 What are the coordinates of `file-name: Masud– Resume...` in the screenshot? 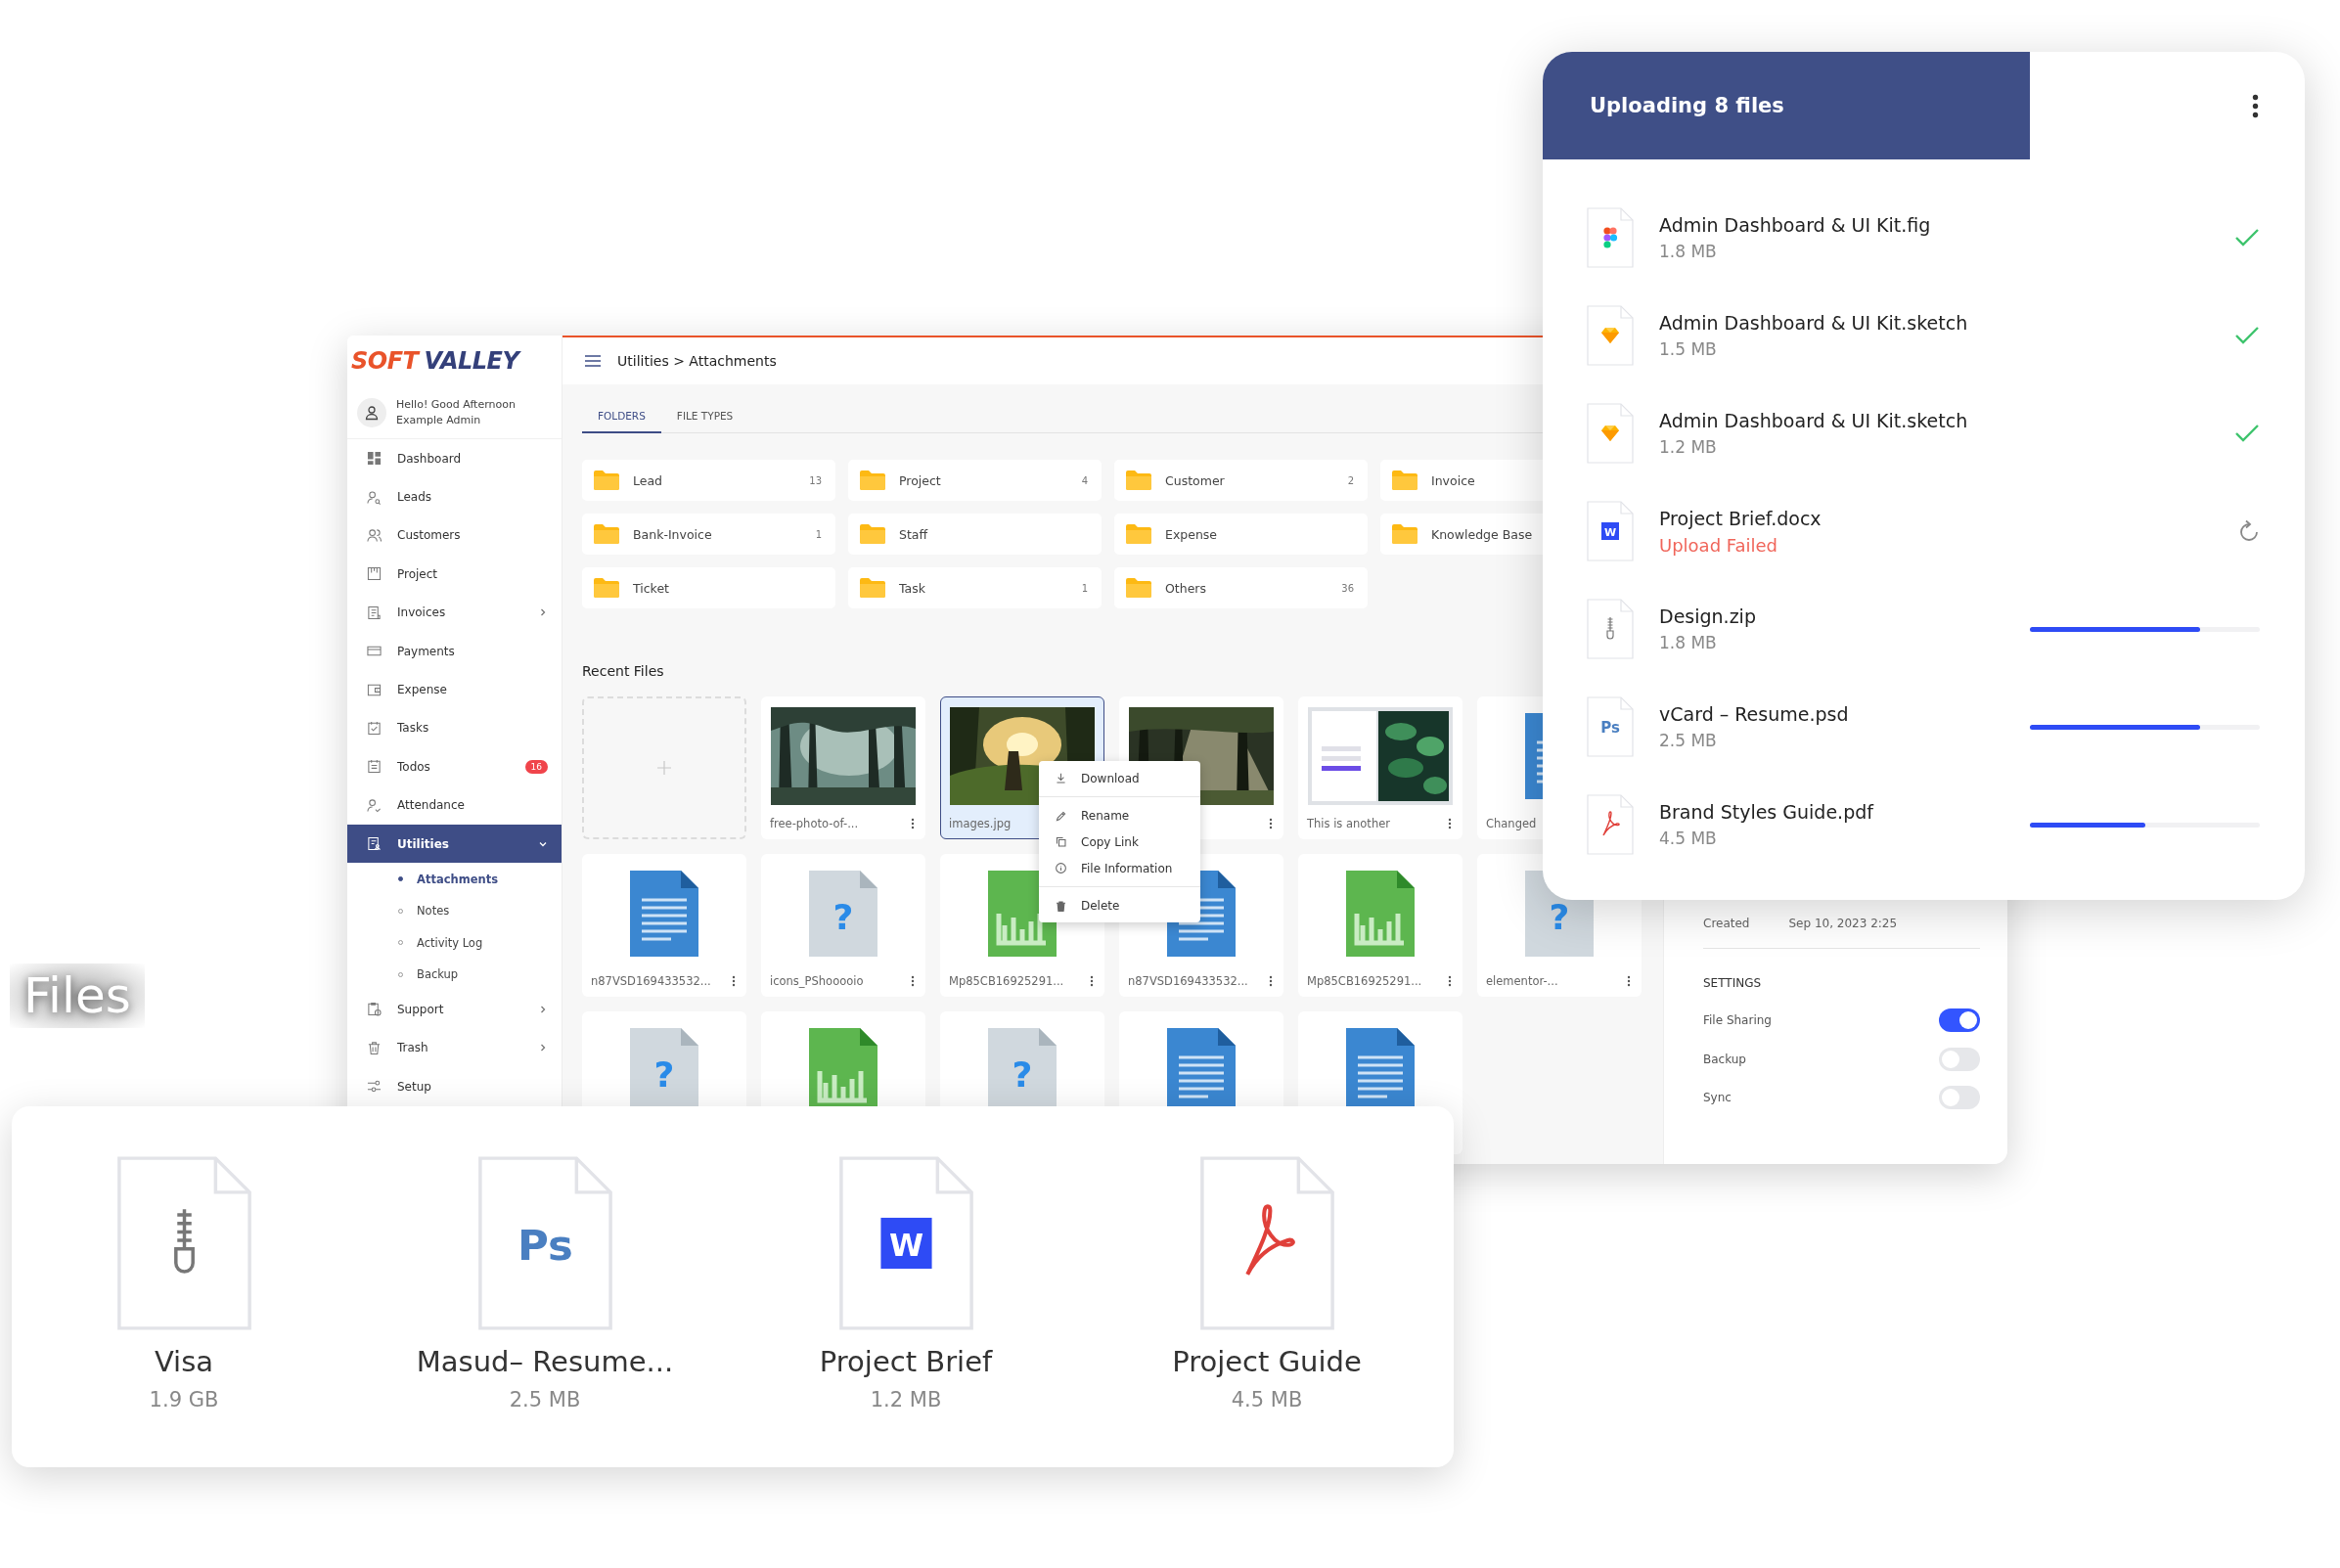 It's located at (545, 1361).